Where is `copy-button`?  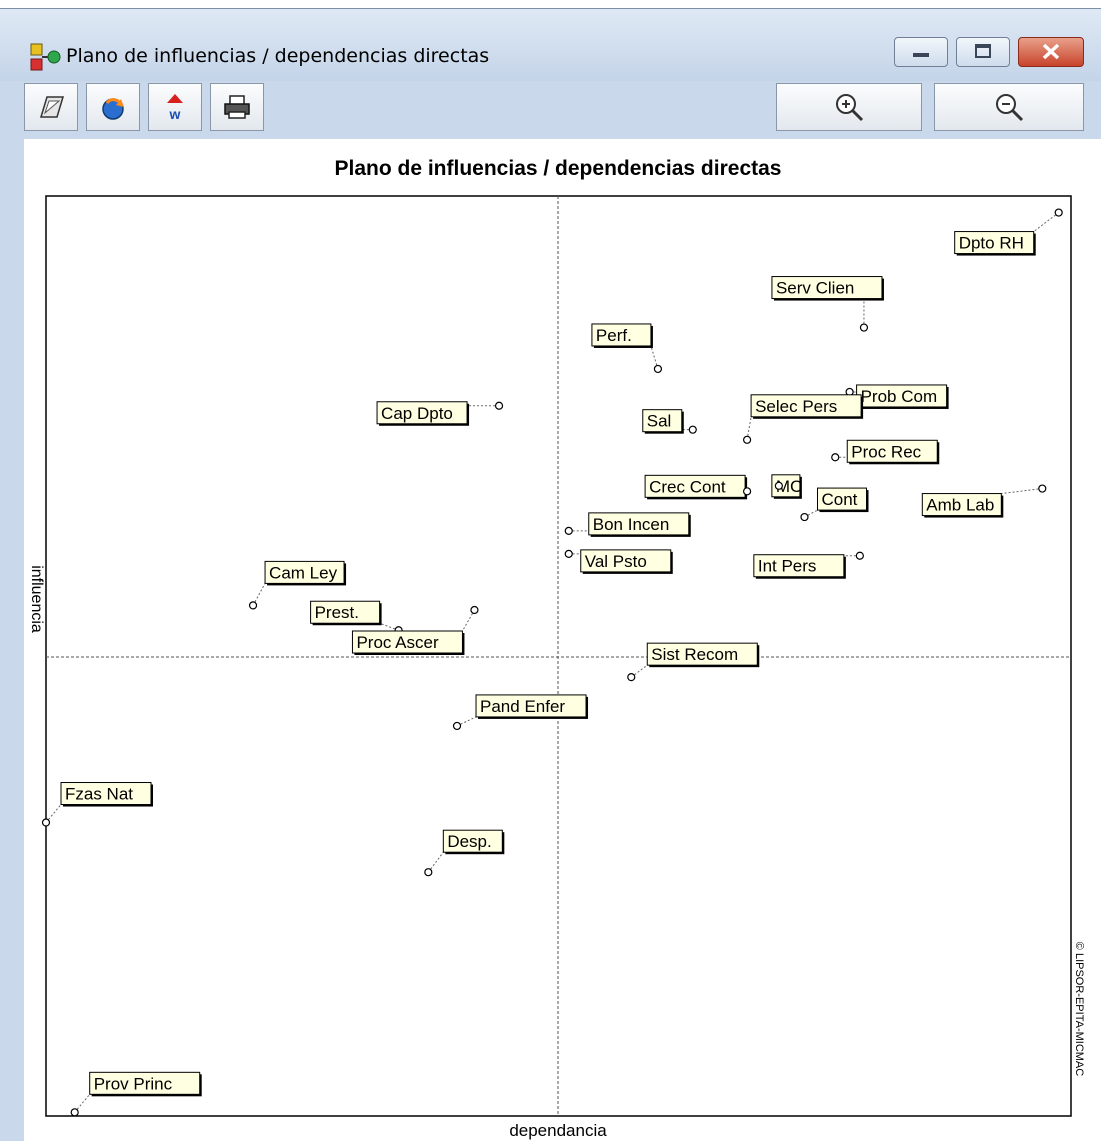
copy-button is located at coordinates (51, 107).